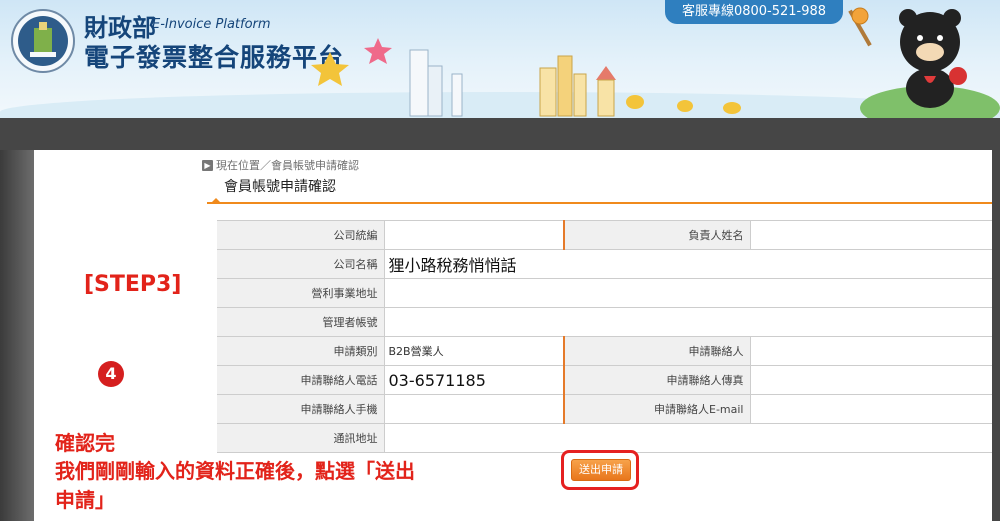 The height and width of the screenshot is (521, 1000). What do you see at coordinates (754, 12) in the screenshot?
I see `hotline-badge: 客服專線0800-521-988` at bounding box center [754, 12].